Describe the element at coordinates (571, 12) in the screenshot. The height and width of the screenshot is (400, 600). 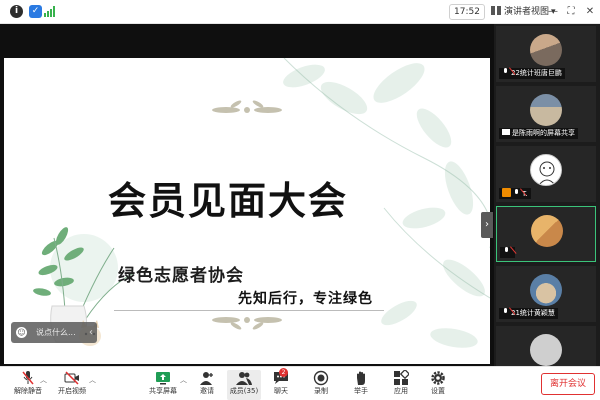
I see `fullscreen-icon: ⛶` at that location.